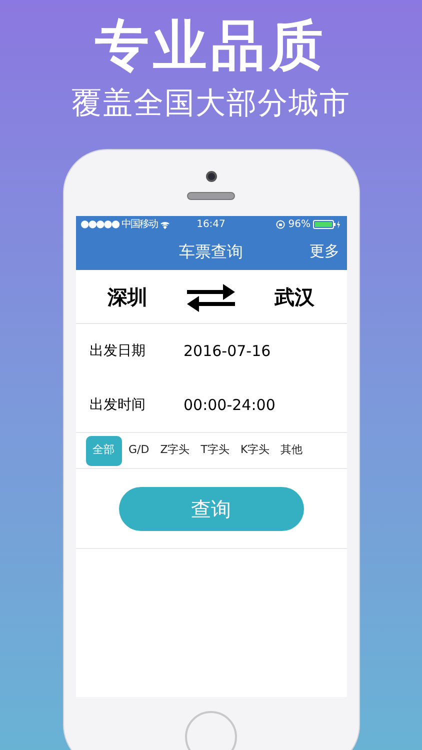  What do you see at coordinates (294, 297) in the screenshot?
I see `to-city: 武汉` at bounding box center [294, 297].